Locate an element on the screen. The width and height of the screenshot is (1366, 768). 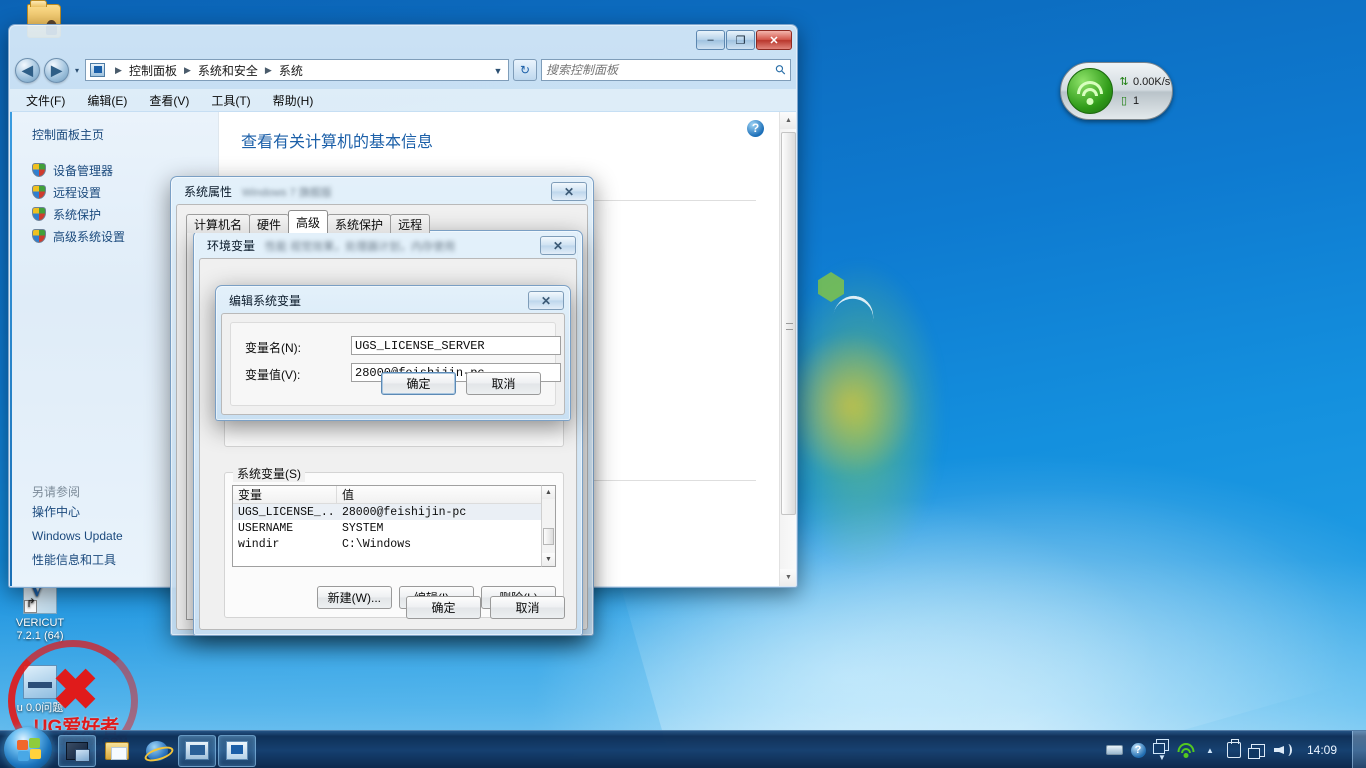
column-header-variable: 变量 is located at coordinates (285, 494).